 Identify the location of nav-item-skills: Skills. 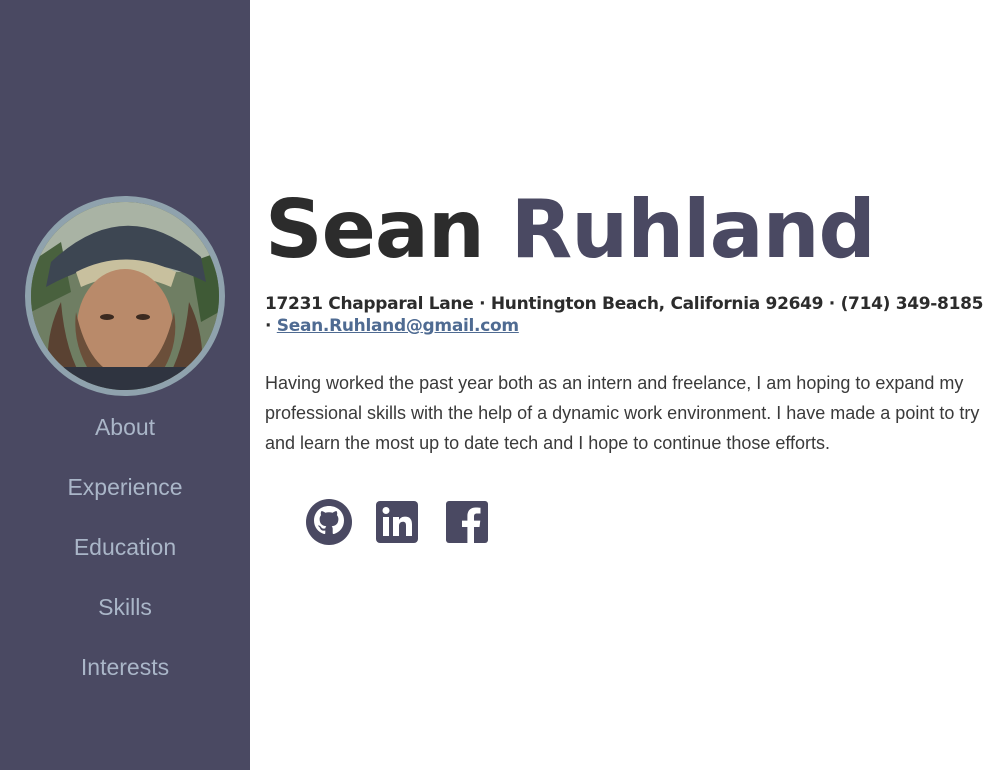
(125, 607).